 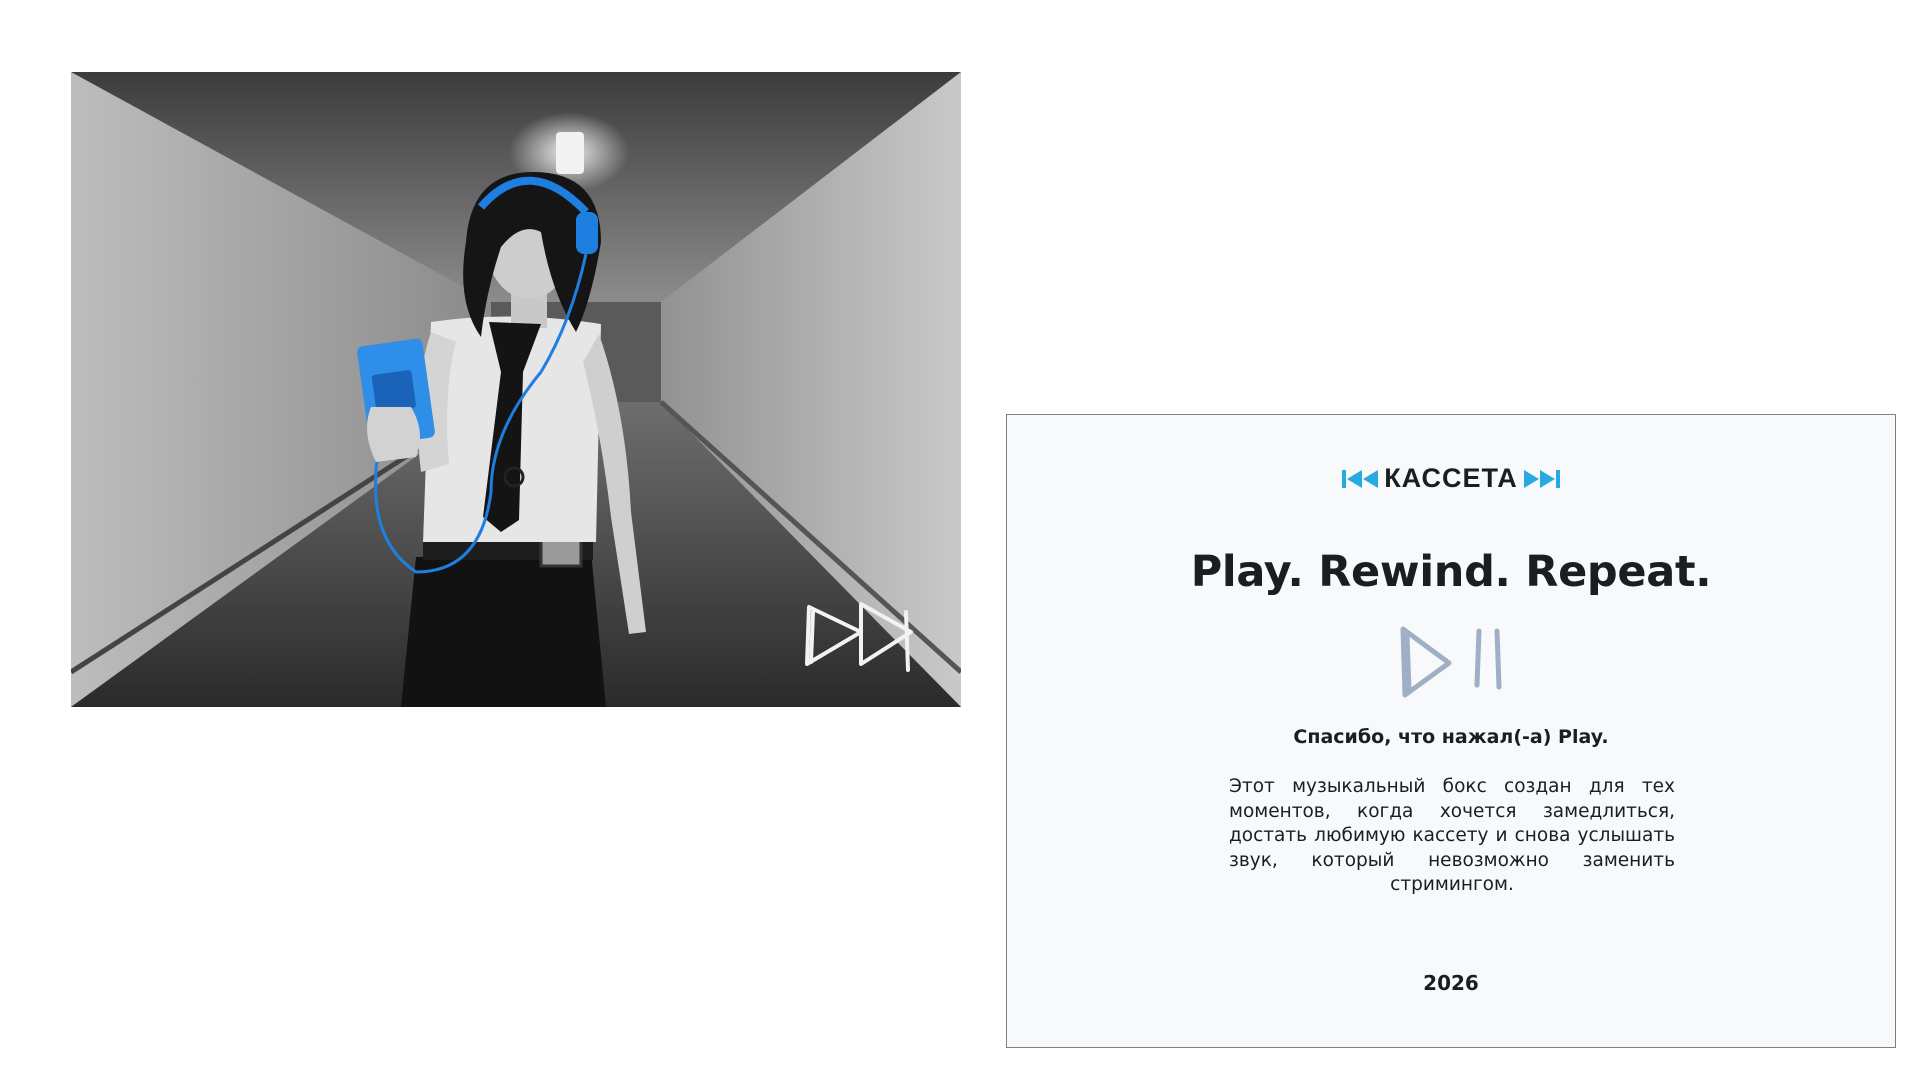 What do you see at coordinates (1451, 662) in the screenshot?
I see `play-pause-icon` at bounding box center [1451, 662].